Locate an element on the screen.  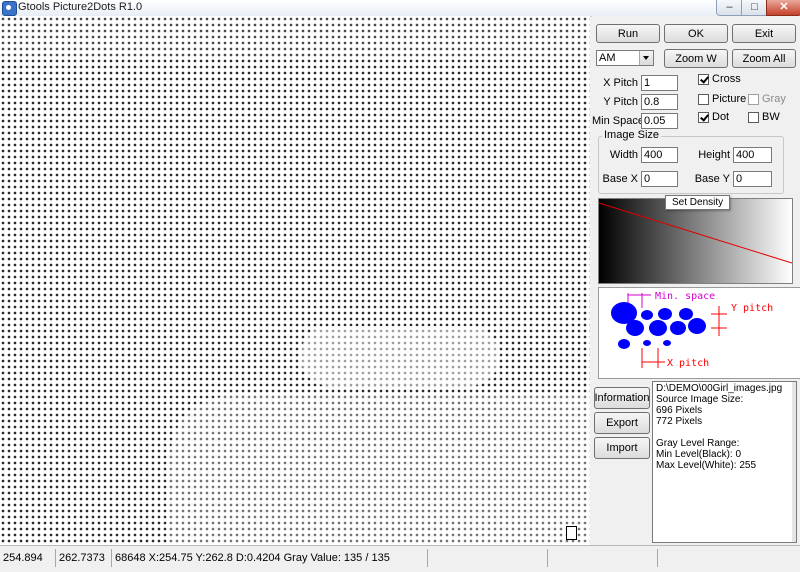
dot-checkbox is located at coordinates (703, 117).